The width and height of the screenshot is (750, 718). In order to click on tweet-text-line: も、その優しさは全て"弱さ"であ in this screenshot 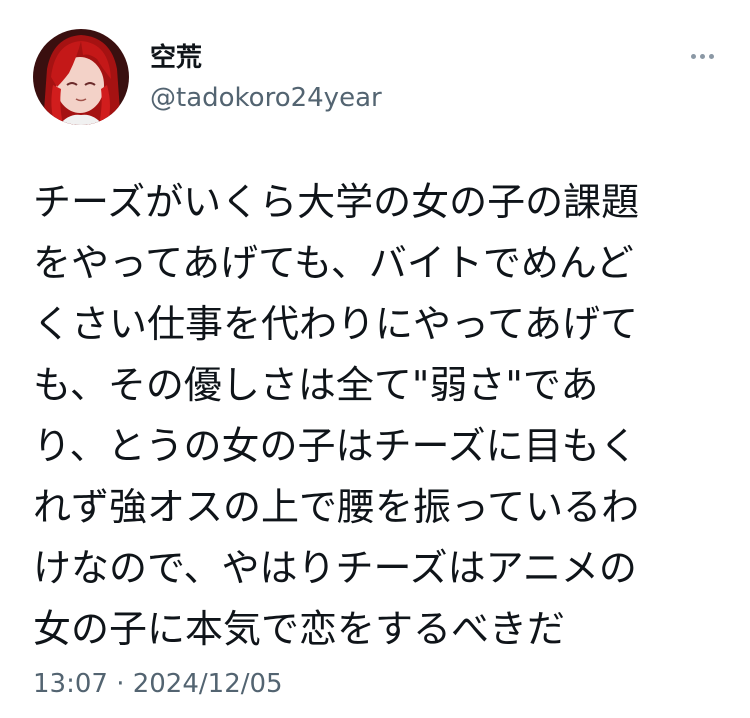, I will do `click(316, 385)`.